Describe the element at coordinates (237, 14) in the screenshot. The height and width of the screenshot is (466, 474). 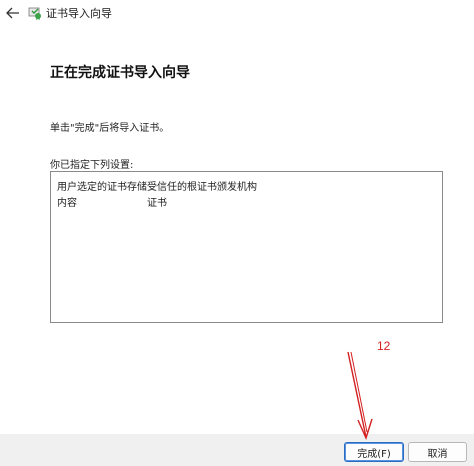
I see `title-bar: 证书导入向导` at that location.